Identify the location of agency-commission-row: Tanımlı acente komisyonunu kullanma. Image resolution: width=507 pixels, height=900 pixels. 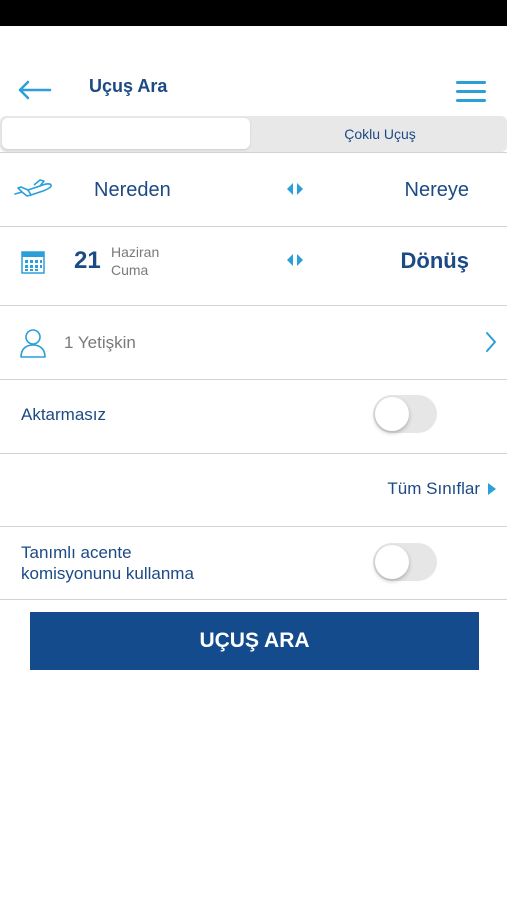
(253, 563).